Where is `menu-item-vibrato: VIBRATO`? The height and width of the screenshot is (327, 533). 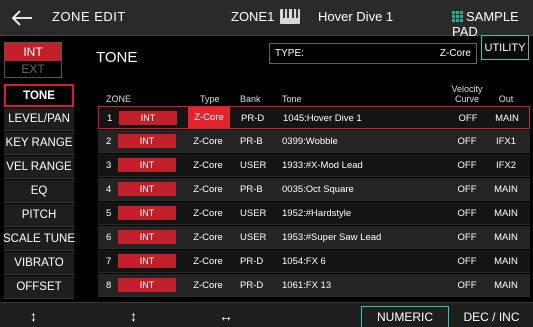
menu-item-vibrato: VIBRATO is located at coordinates (39, 263).